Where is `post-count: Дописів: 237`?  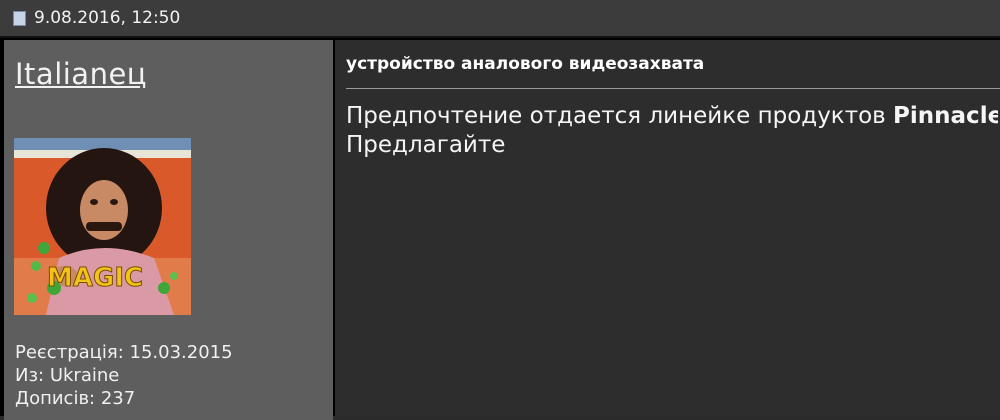 post-count: Дописів: 237 is located at coordinates (75, 398).